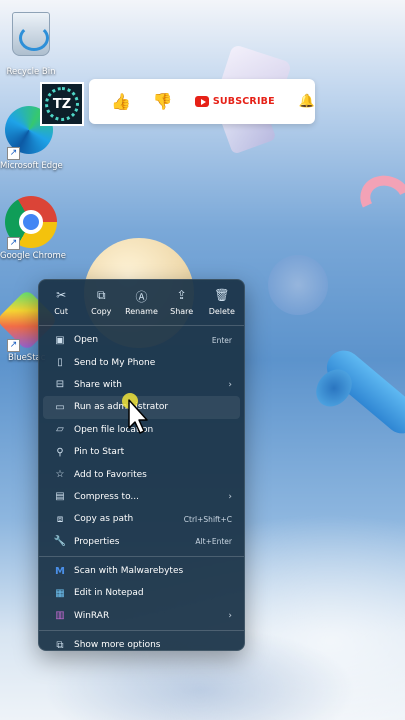 Image resolution: width=405 pixels, height=720 pixels. What do you see at coordinates (141, 519) in the screenshot?
I see `menu-item-copy-as-path: ⧈ Copy as path Ctrl+Shift+C` at bounding box center [141, 519].